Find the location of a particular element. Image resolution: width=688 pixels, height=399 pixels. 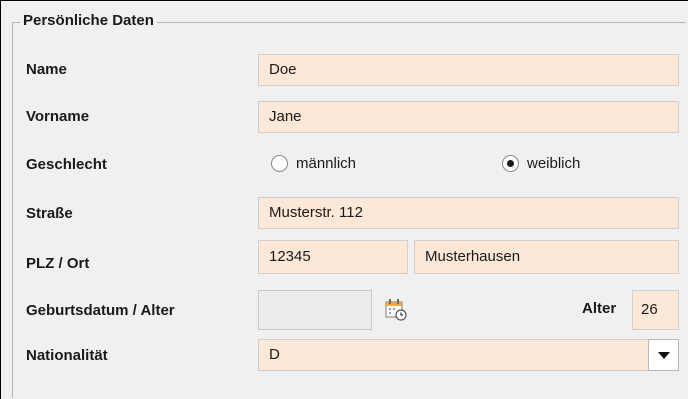

ort-field: Musterhausen is located at coordinates (546, 257).